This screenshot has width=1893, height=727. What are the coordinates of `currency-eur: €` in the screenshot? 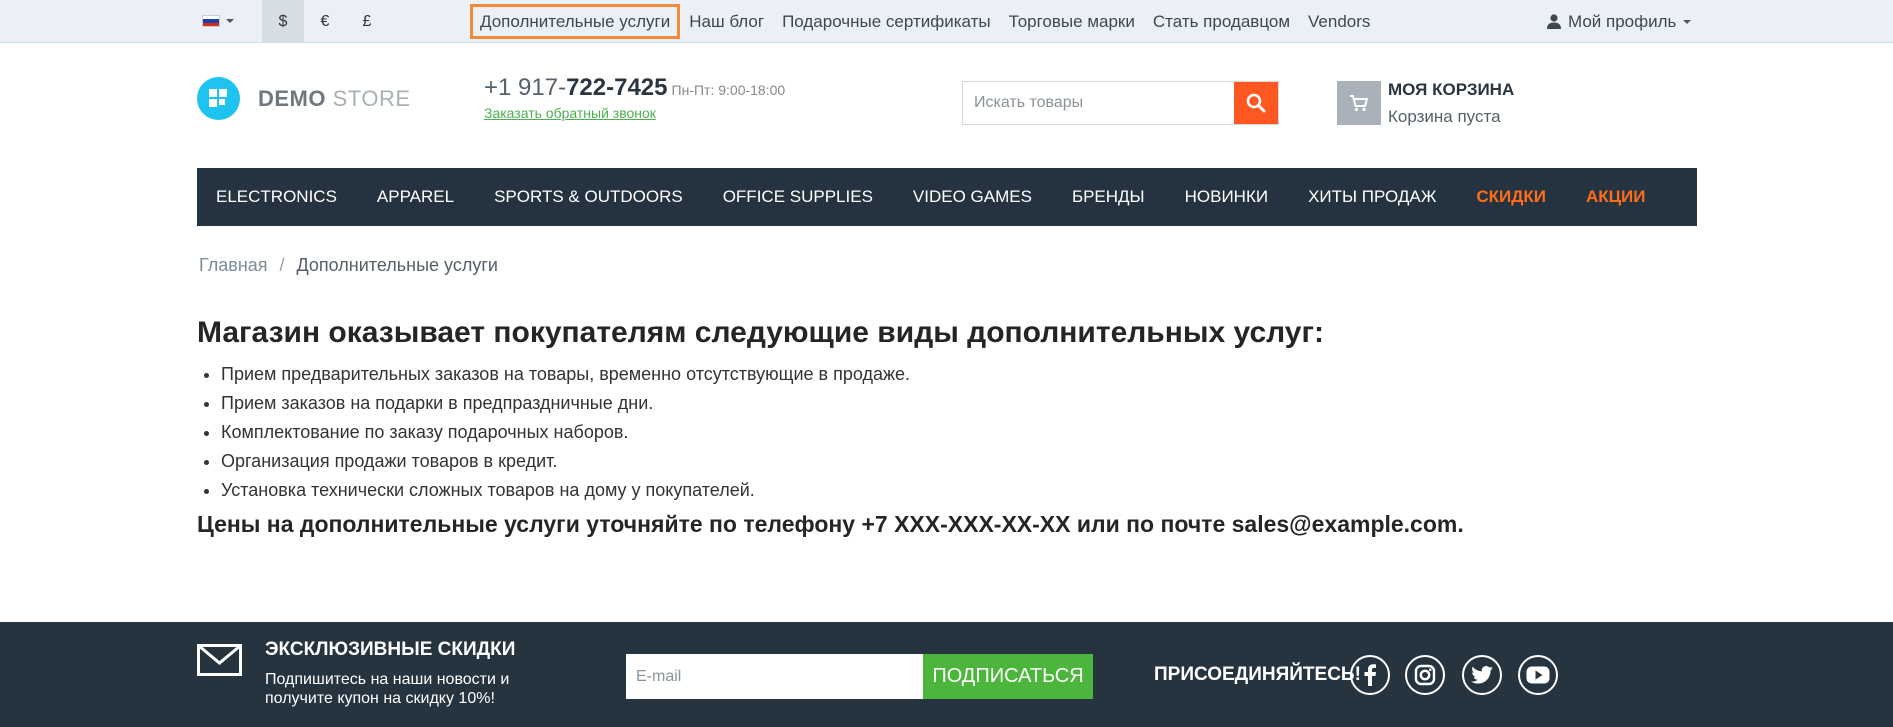 It's located at (325, 21).